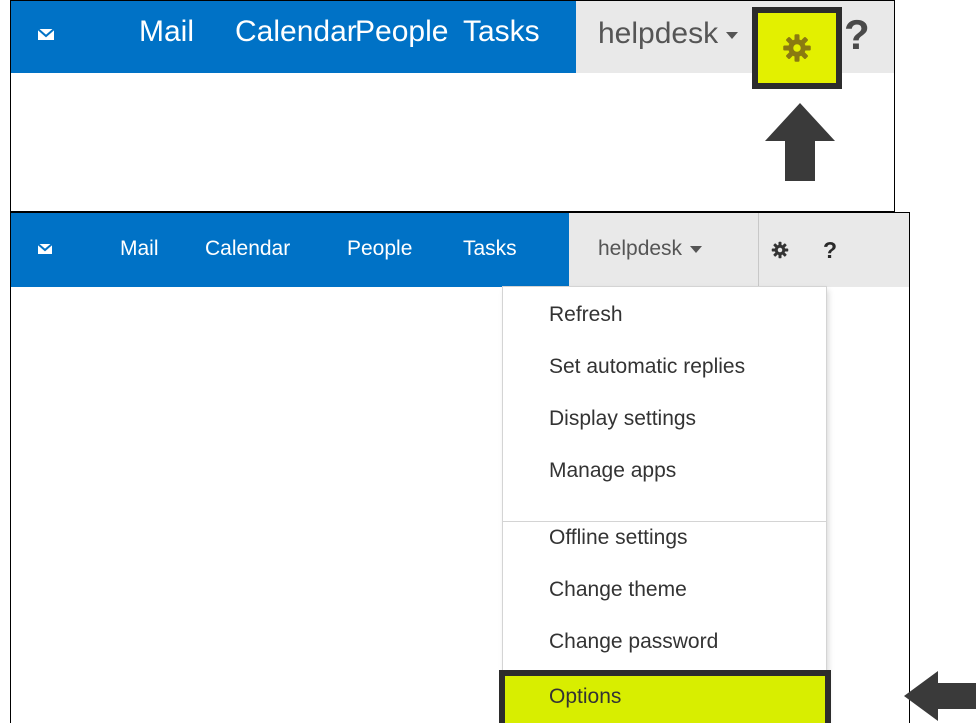 The image size is (976, 723). I want to click on settings-button-highlighted, so click(797, 48).